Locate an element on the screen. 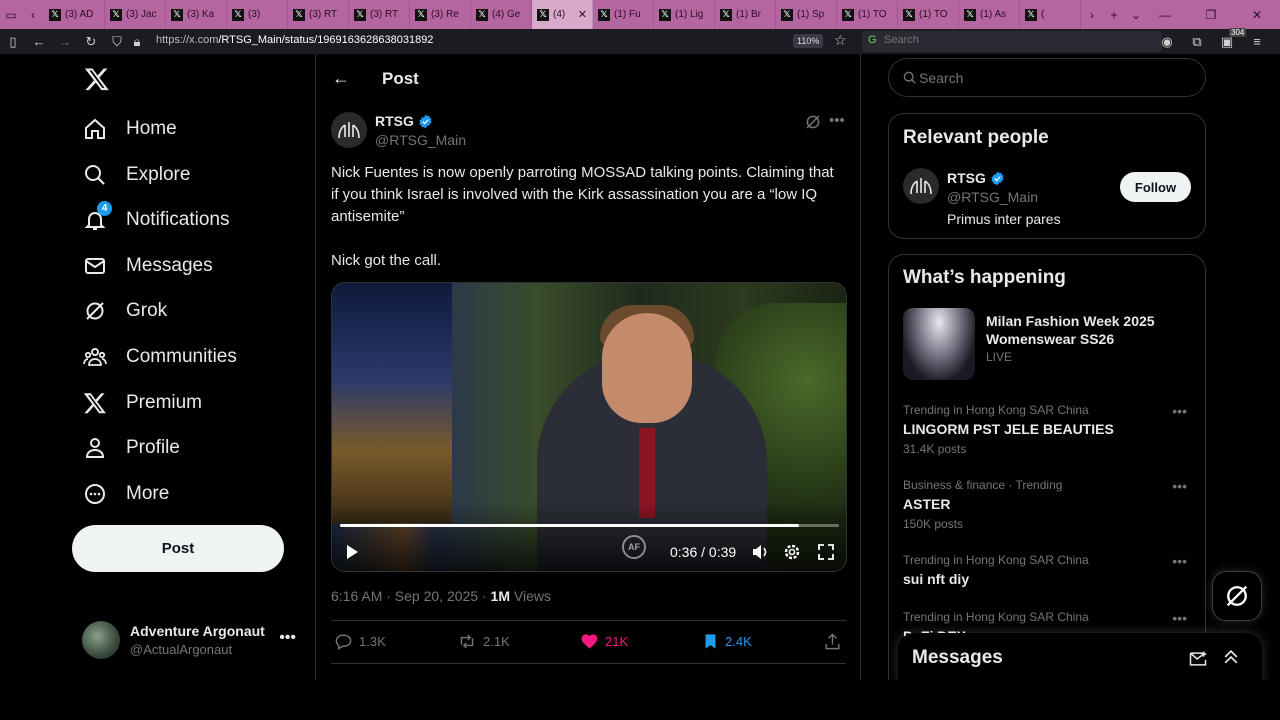 Image resolution: width=1280 pixels, height=720 pixels. x-logo-icon is located at coordinates (97, 79).